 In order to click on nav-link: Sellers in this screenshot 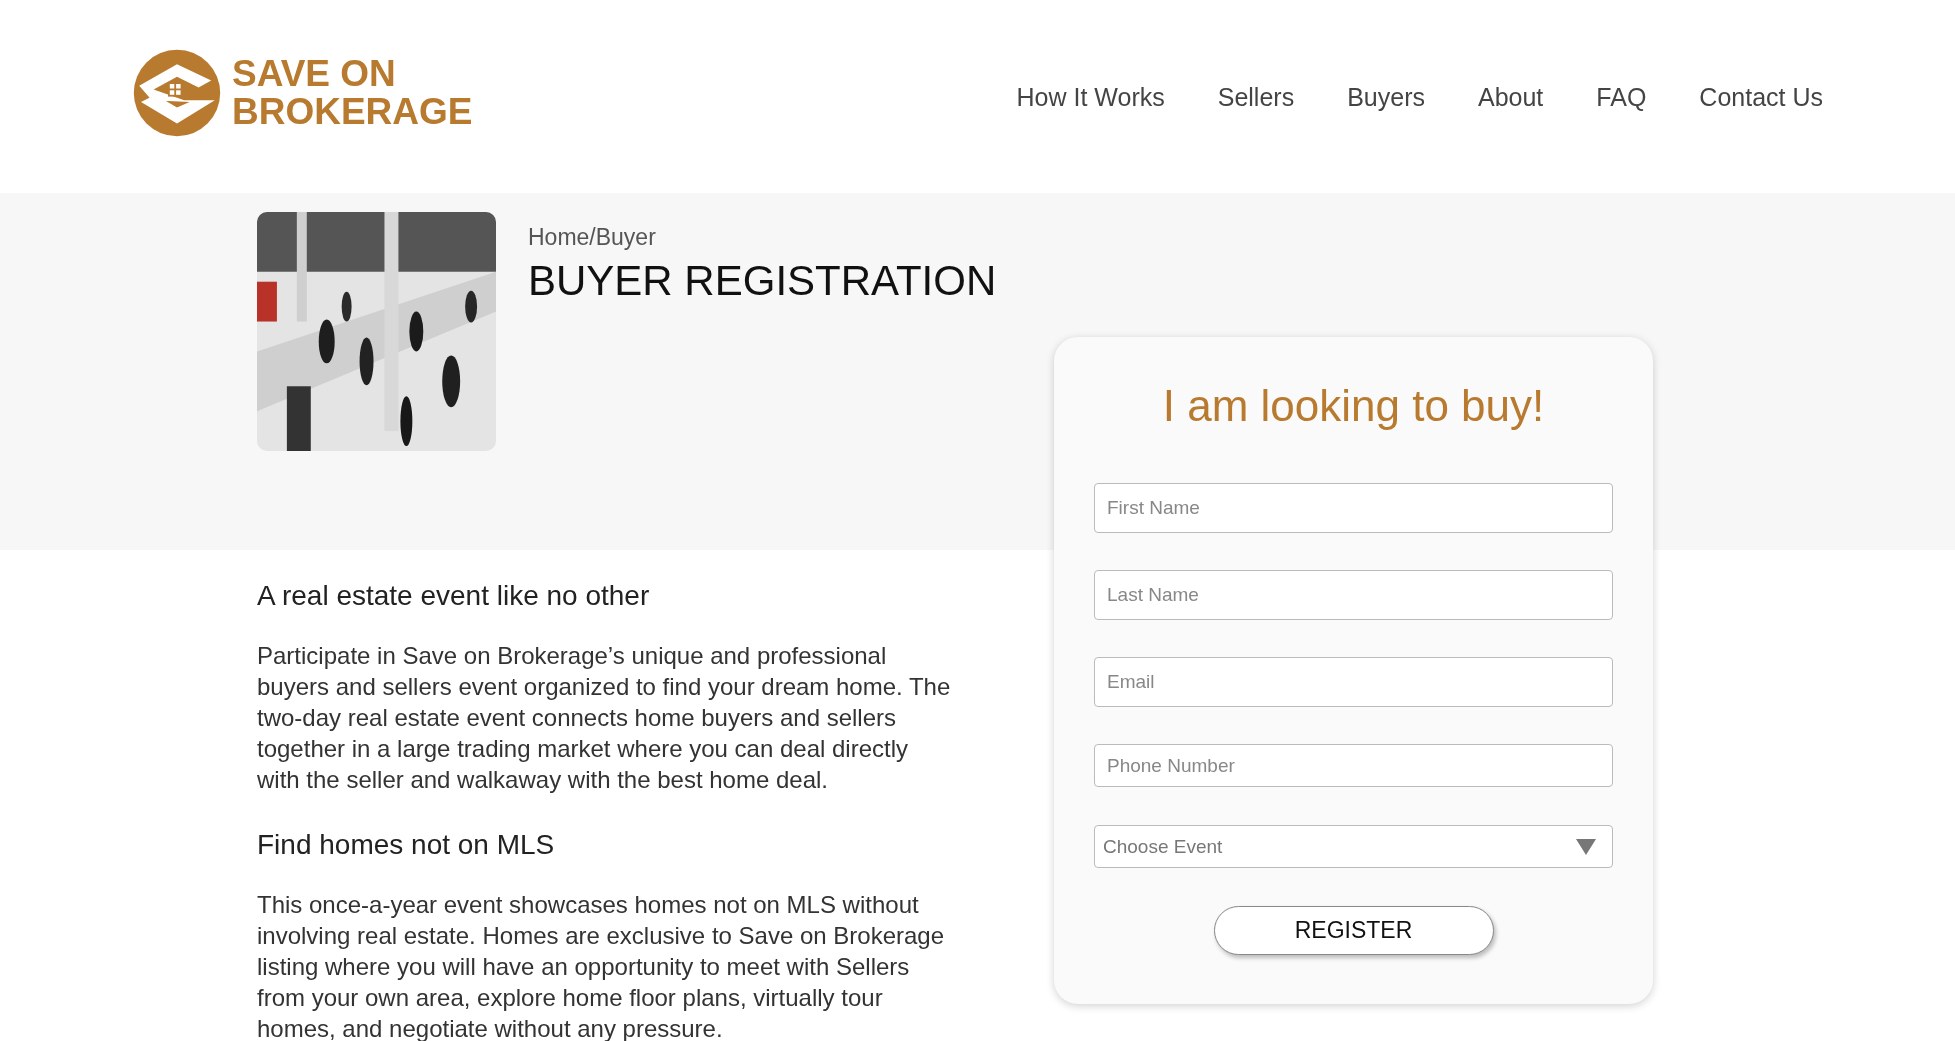, I will do `click(1256, 97)`.